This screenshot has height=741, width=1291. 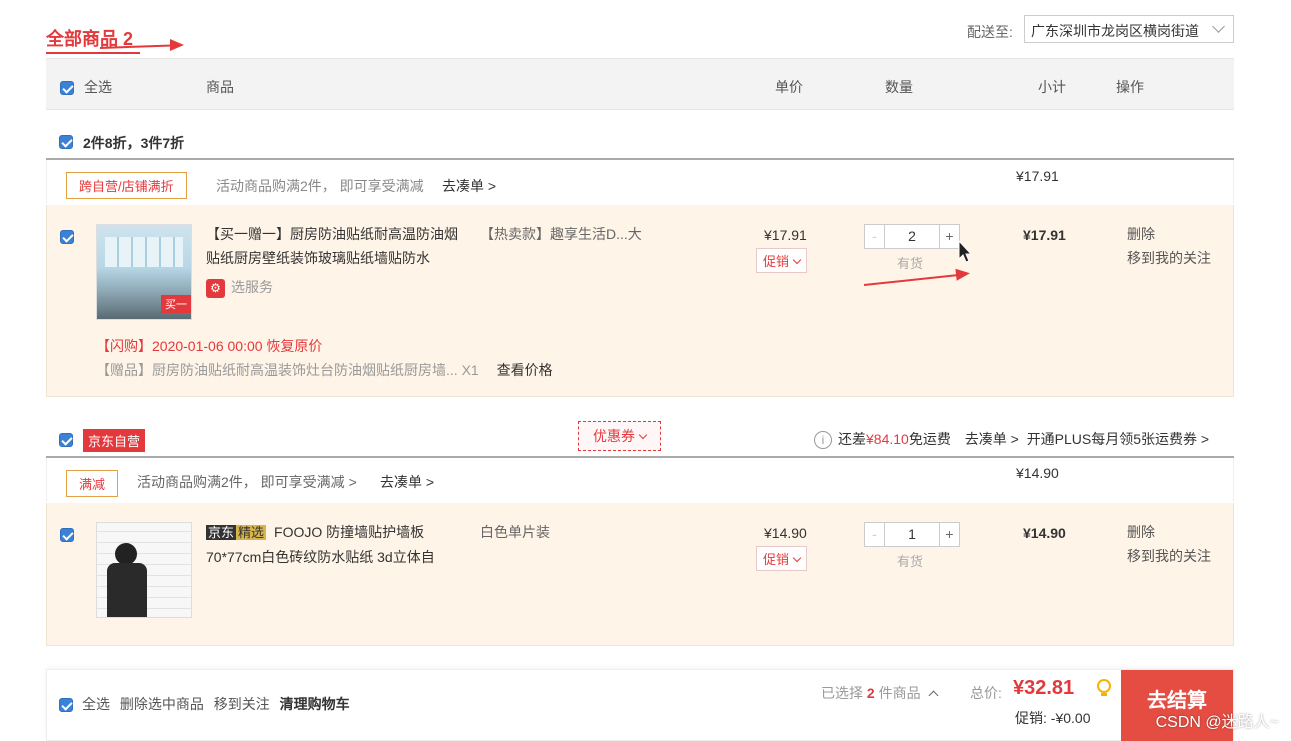 What do you see at coordinates (247, 482) in the screenshot?
I see `promo-desc: 活动商品购满2件， 即可享受满减 >` at bounding box center [247, 482].